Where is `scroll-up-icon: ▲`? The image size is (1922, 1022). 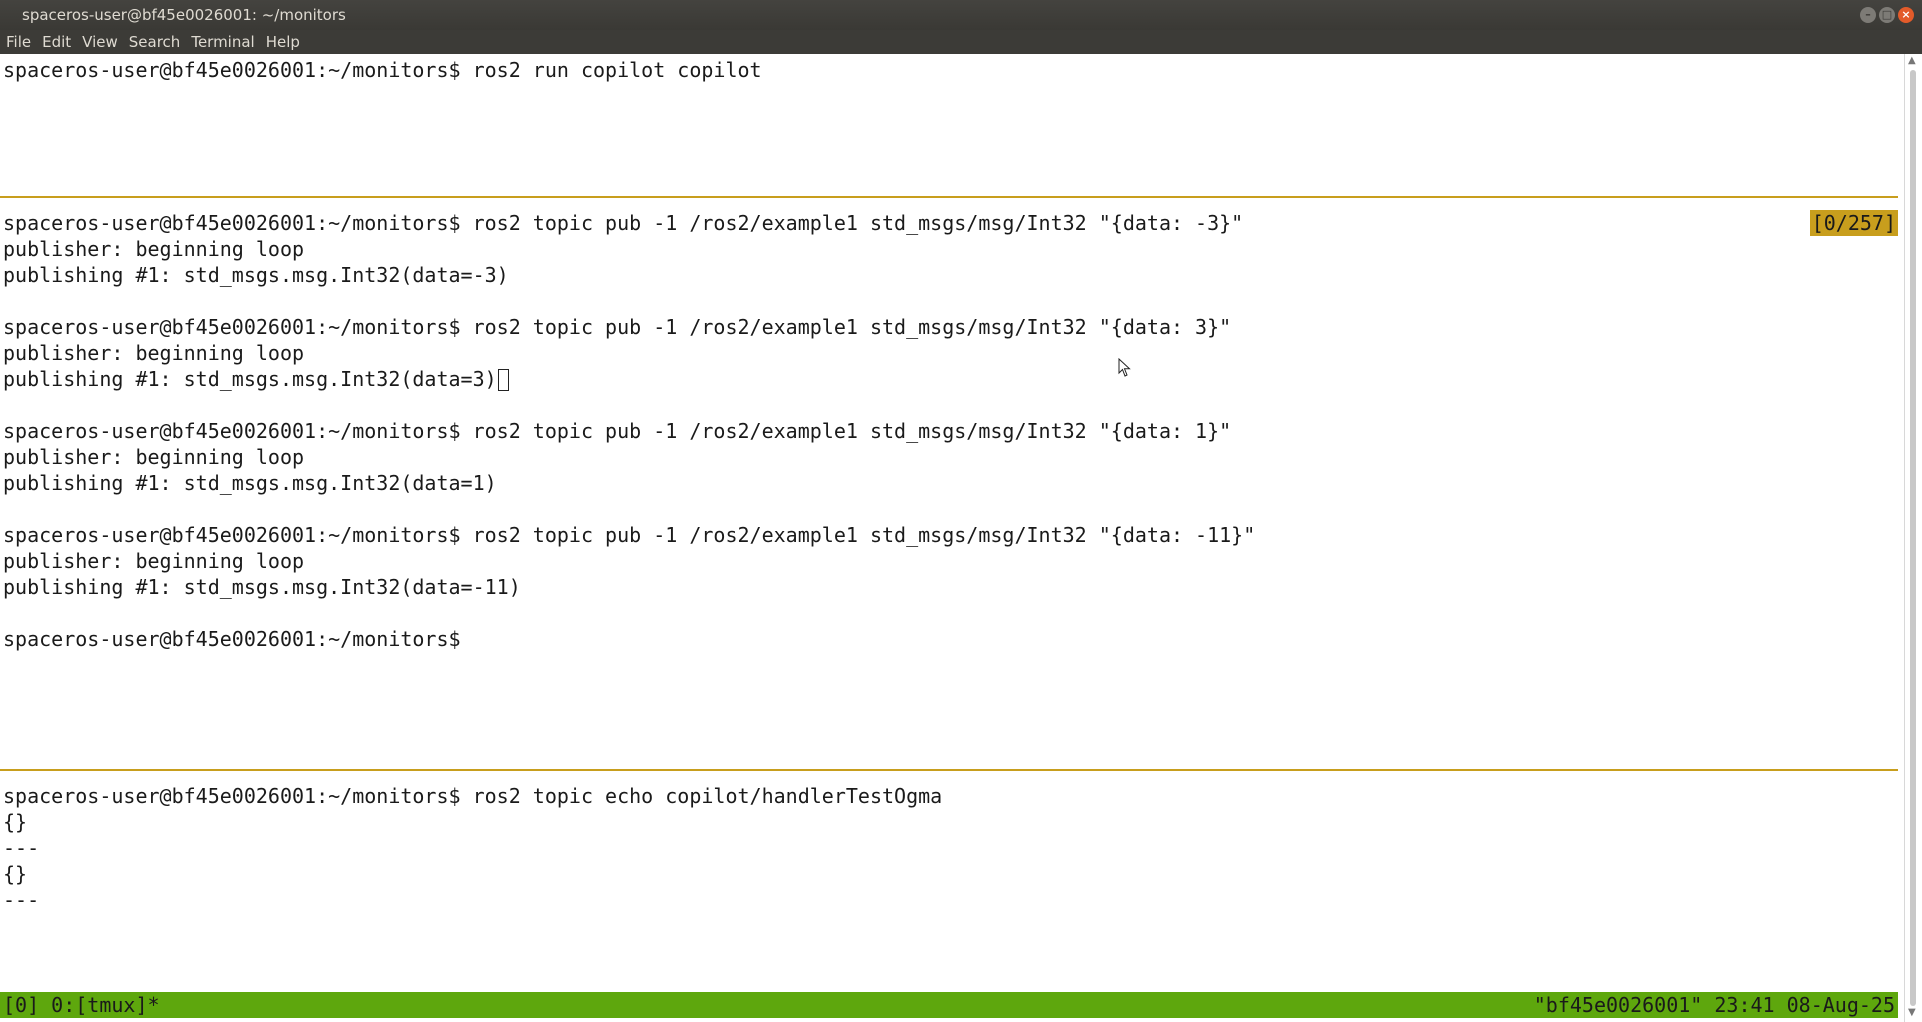 scroll-up-icon: ▲ is located at coordinates (1913, 61).